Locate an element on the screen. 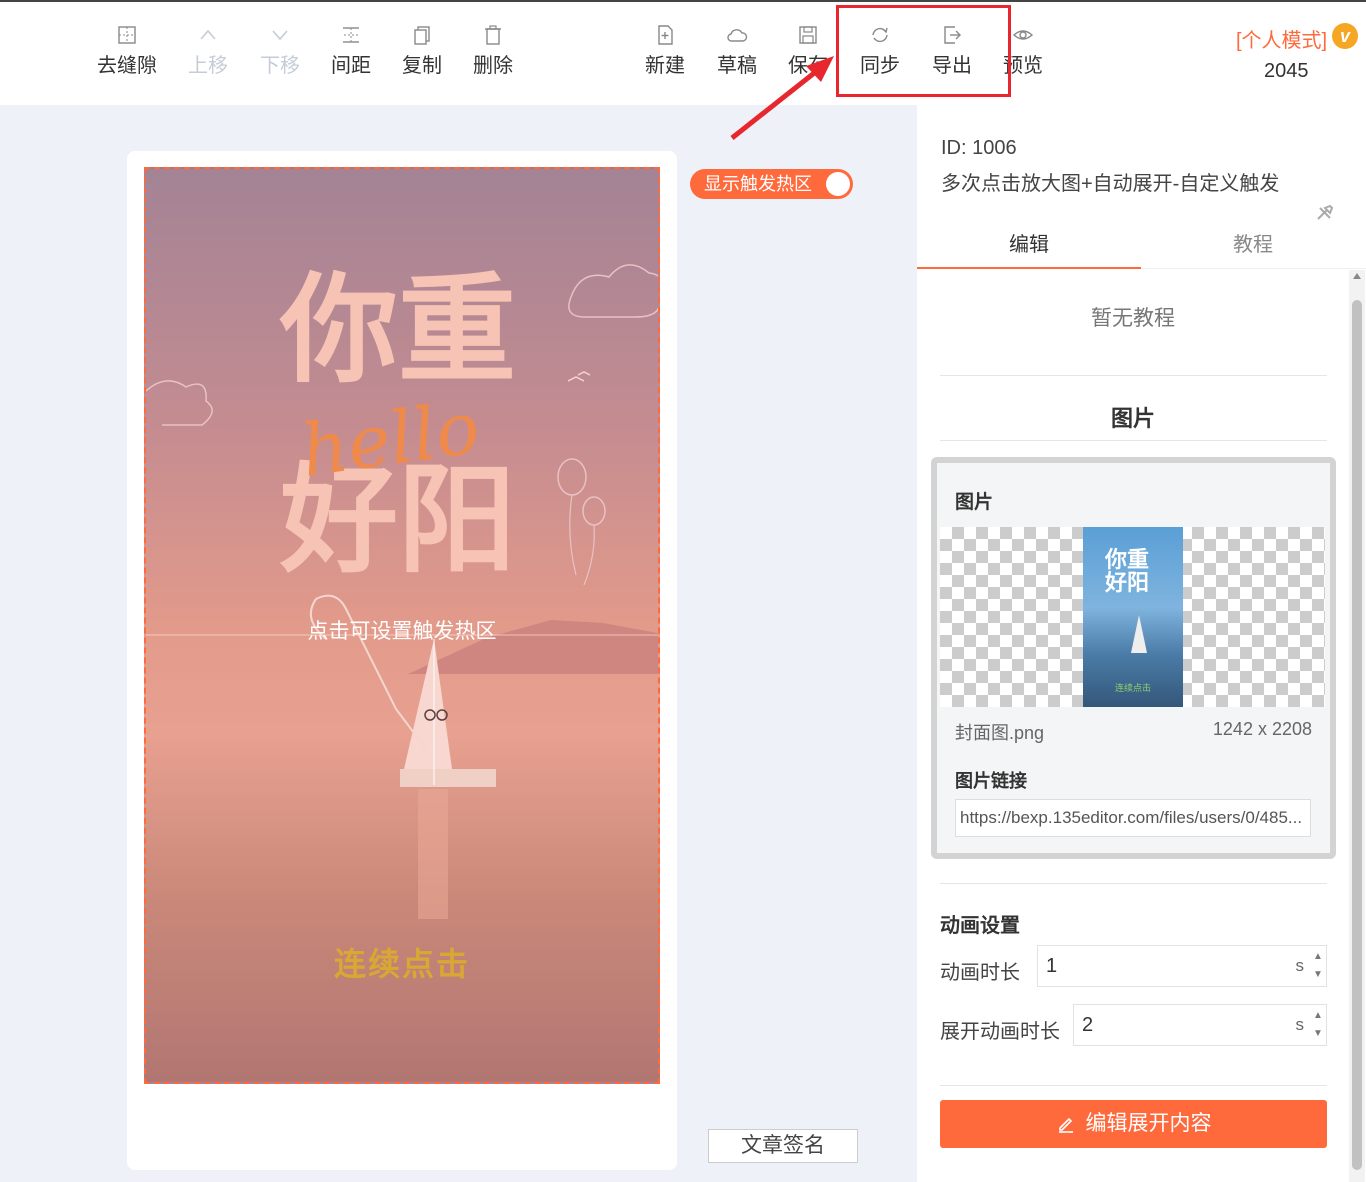 The width and height of the screenshot is (1366, 1182). no-tutorial-text: 暂无教程 is located at coordinates (1133, 318).